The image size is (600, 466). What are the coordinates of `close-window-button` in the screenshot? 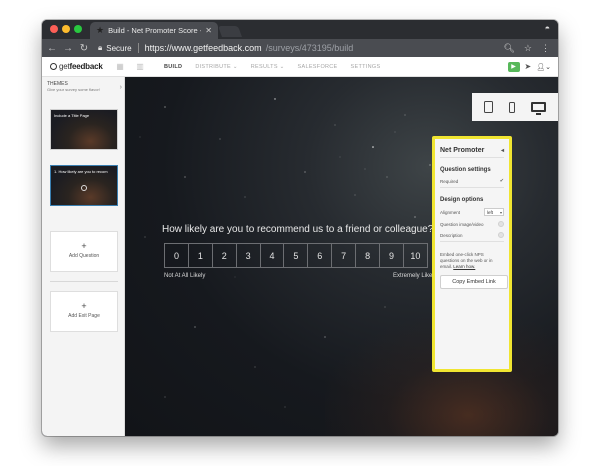 It's located at (54, 29).